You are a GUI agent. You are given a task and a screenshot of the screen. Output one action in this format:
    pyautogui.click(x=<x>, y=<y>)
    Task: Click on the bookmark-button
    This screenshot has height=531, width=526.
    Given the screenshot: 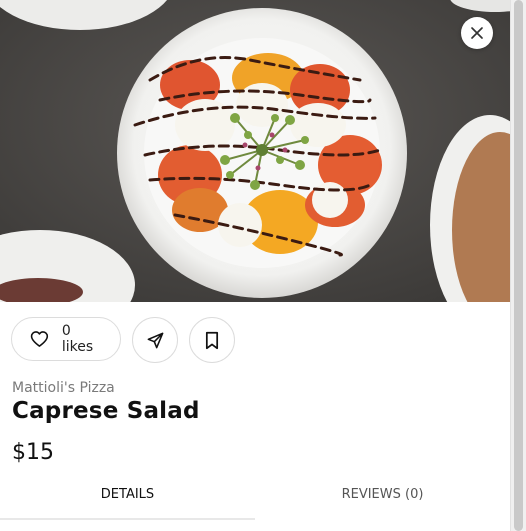 What is the action you would take?
    pyautogui.click(x=212, y=340)
    